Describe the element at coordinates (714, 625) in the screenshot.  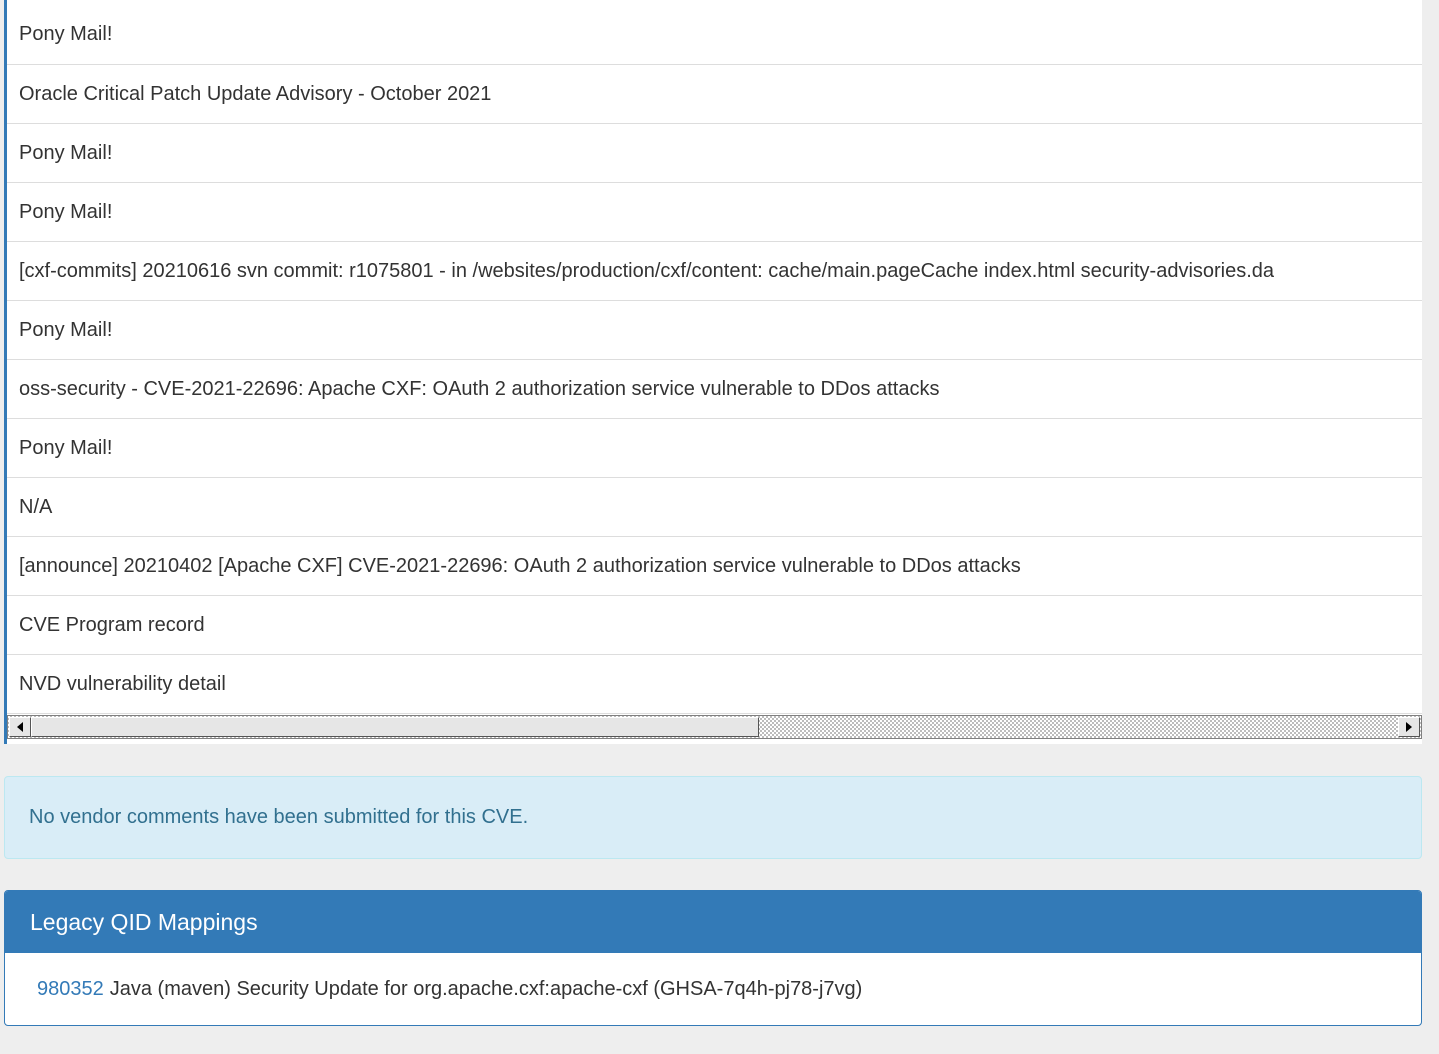
I see `reference-link: CVE Program record` at that location.